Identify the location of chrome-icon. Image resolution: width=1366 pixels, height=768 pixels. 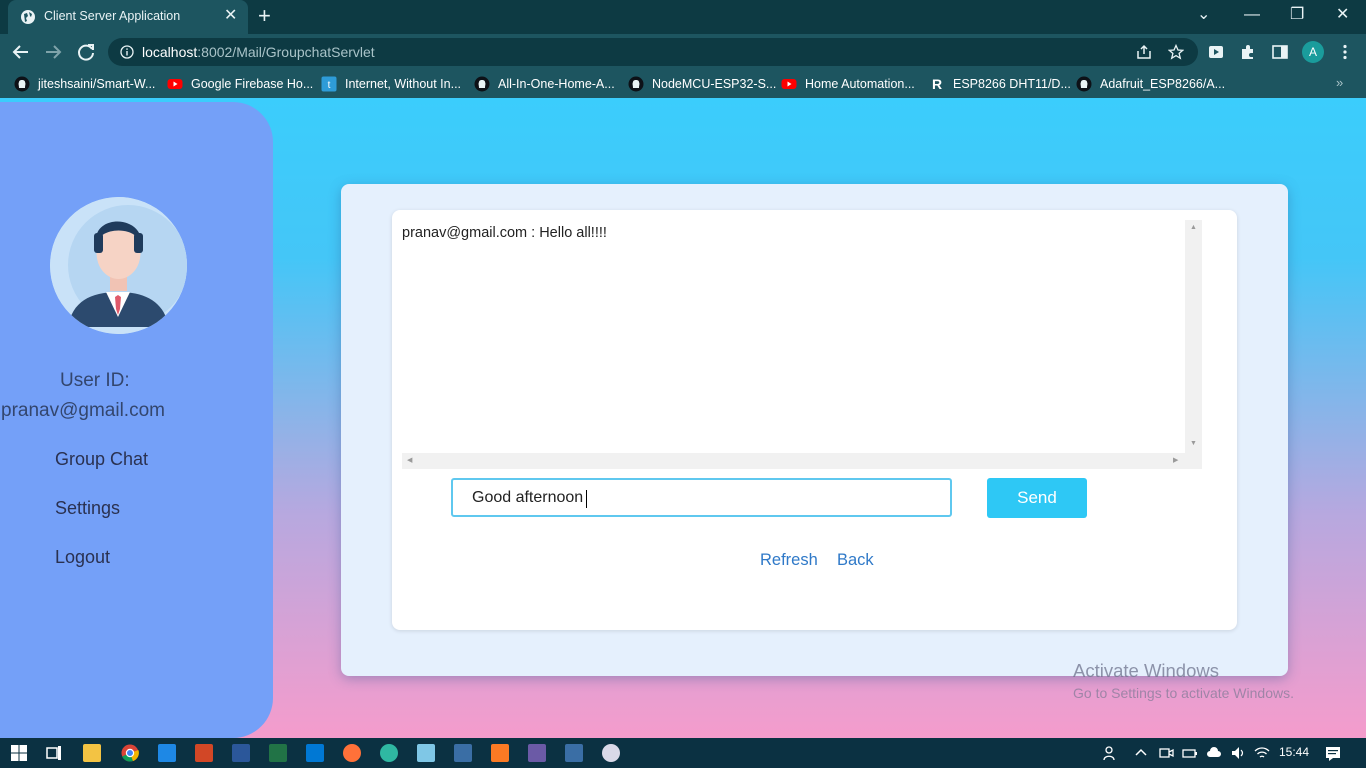
(130, 753).